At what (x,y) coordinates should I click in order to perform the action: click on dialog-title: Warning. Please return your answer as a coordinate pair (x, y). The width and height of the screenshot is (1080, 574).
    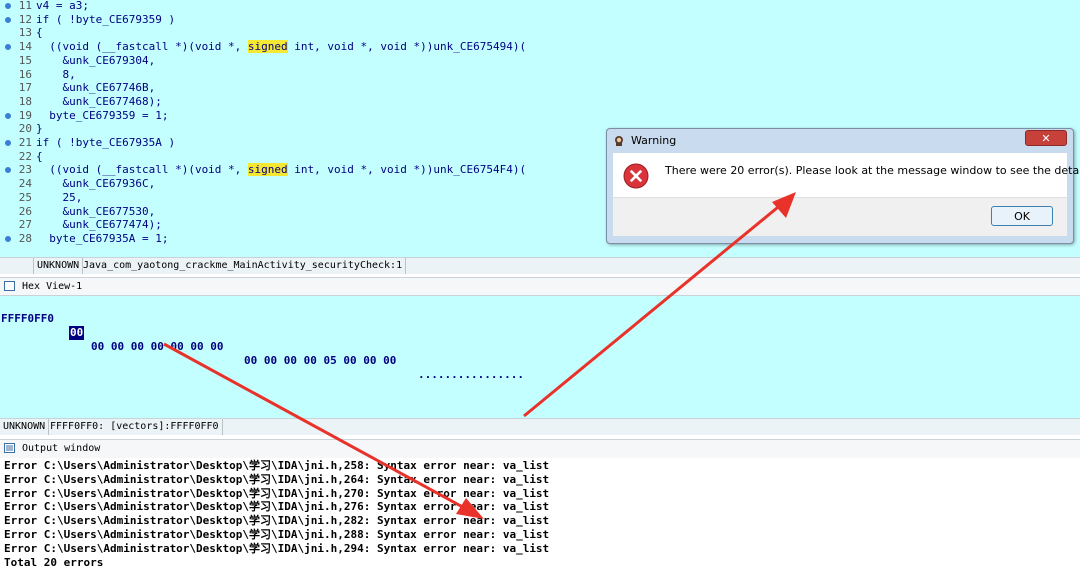
    Looking at the image, I should click on (654, 140).